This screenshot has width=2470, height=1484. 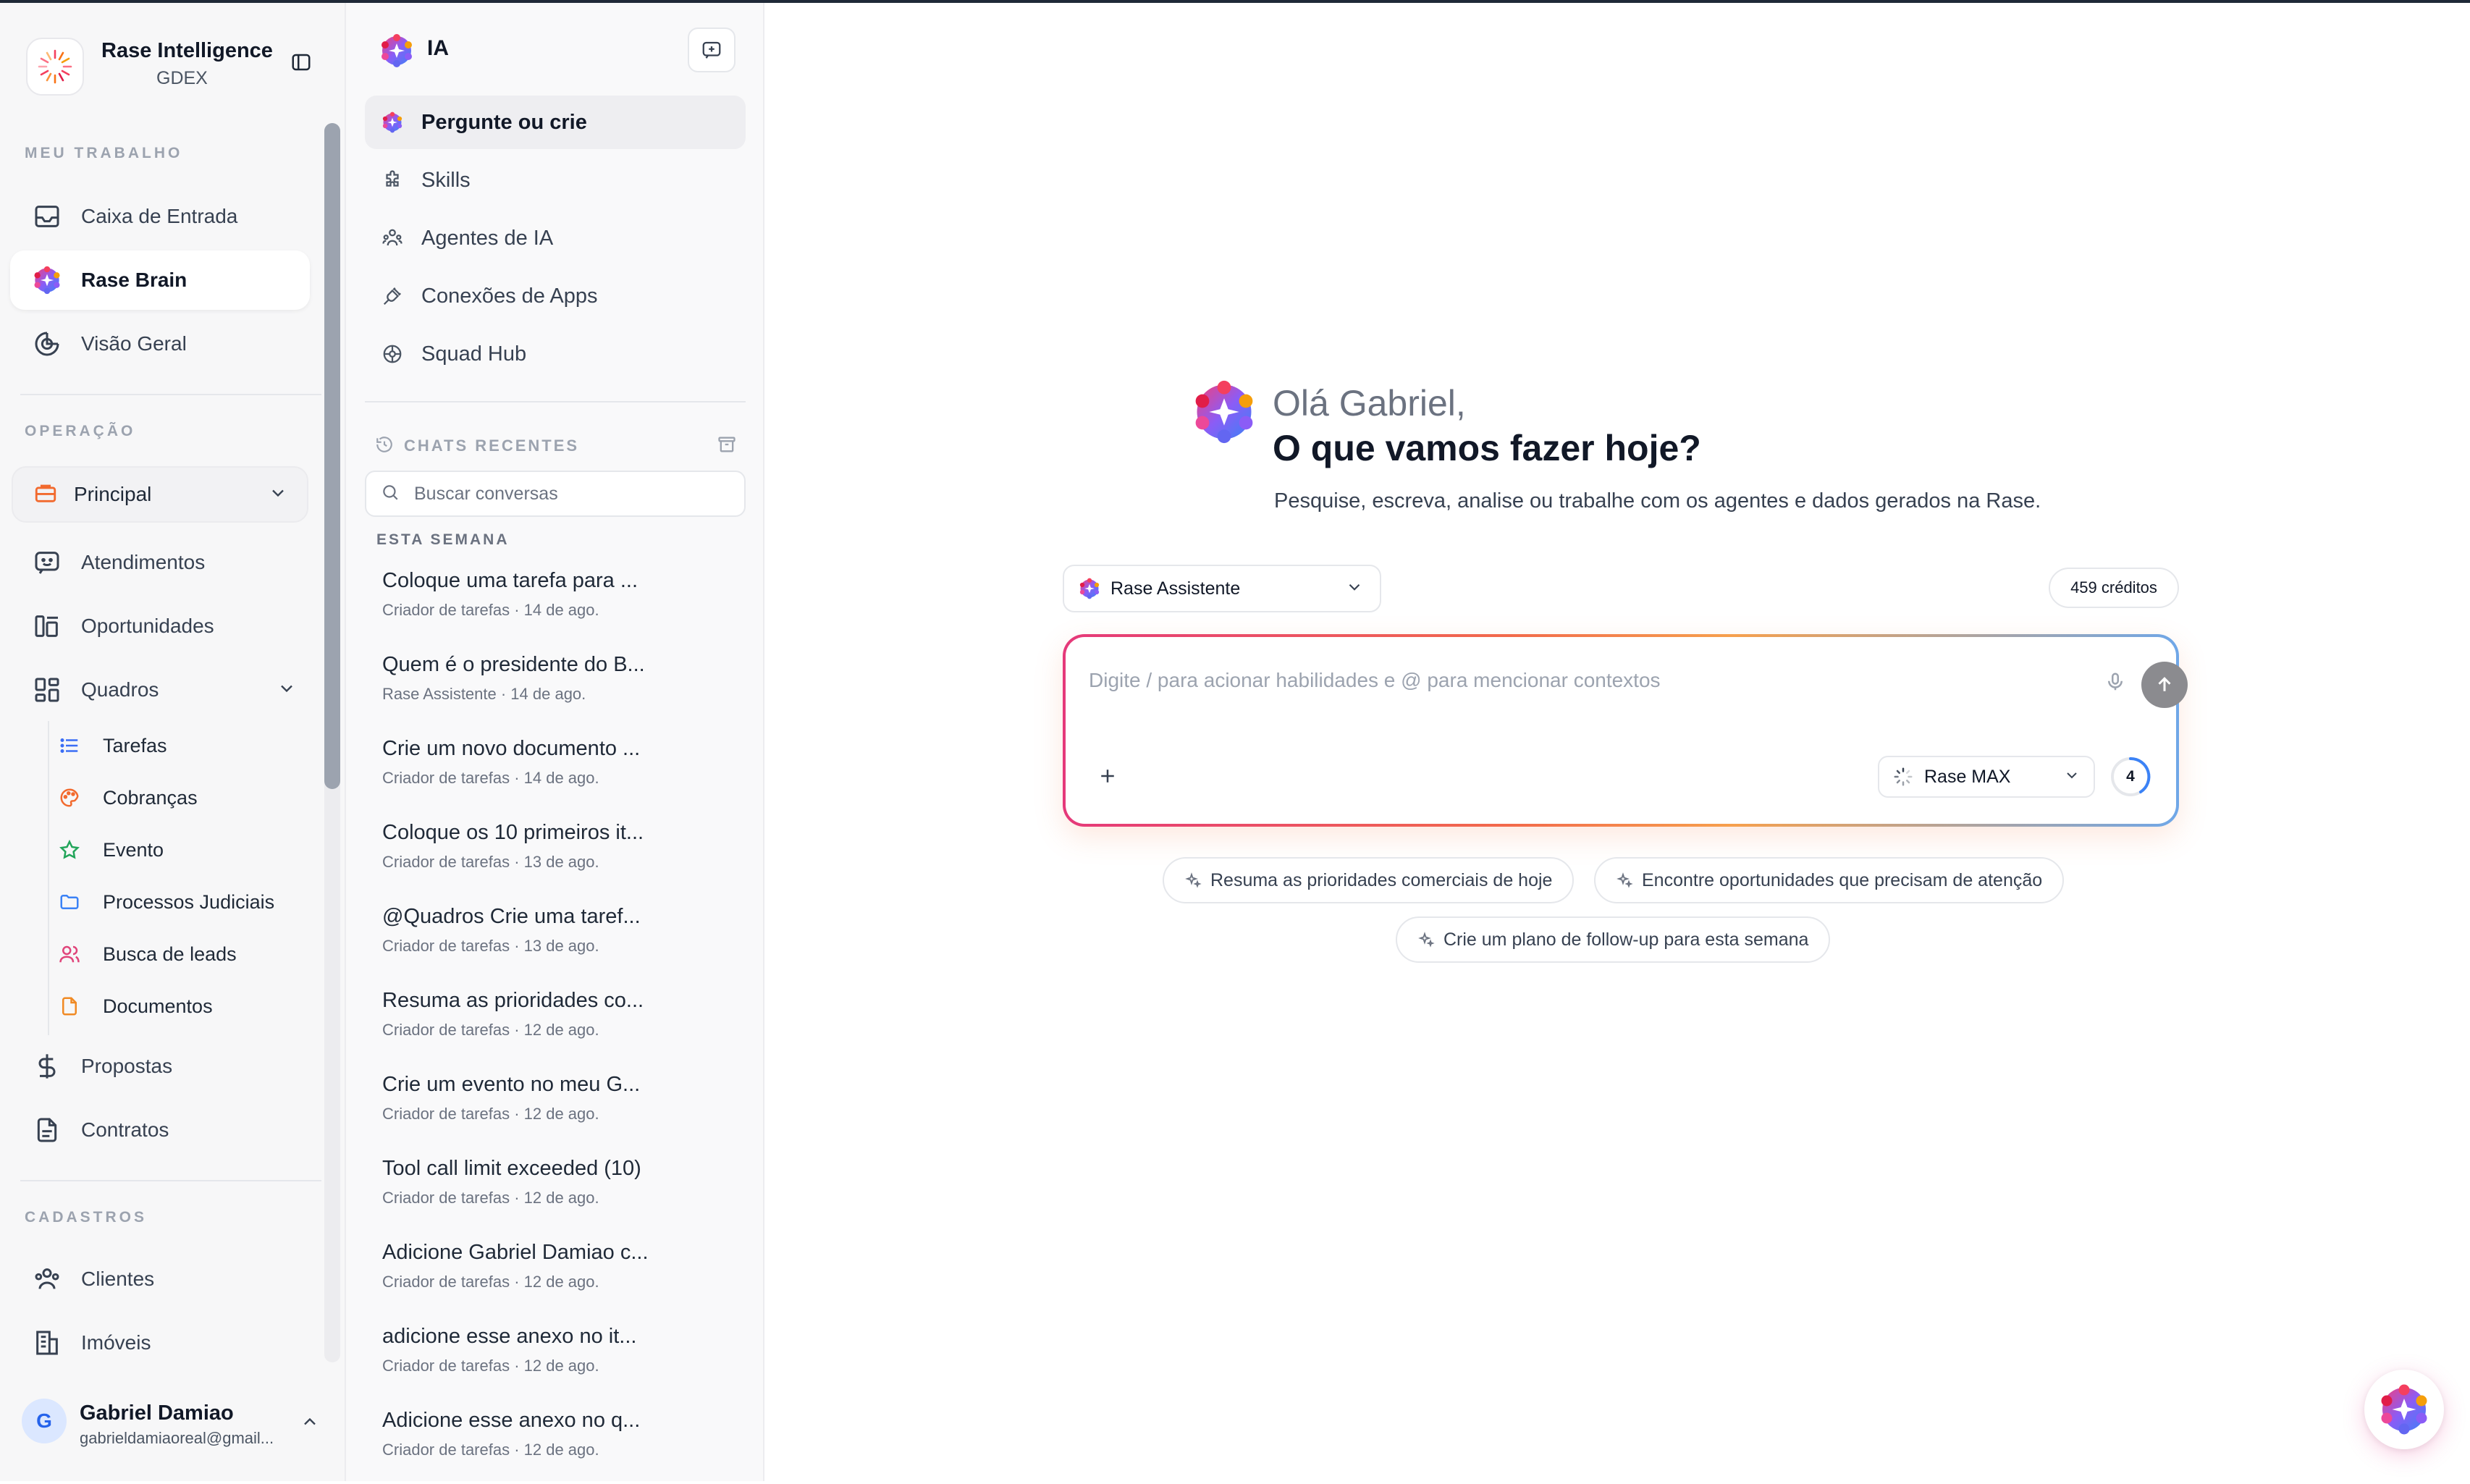 What do you see at coordinates (2404, 1409) in the screenshot?
I see `rase-brain-fab` at bounding box center [2404, 1409].